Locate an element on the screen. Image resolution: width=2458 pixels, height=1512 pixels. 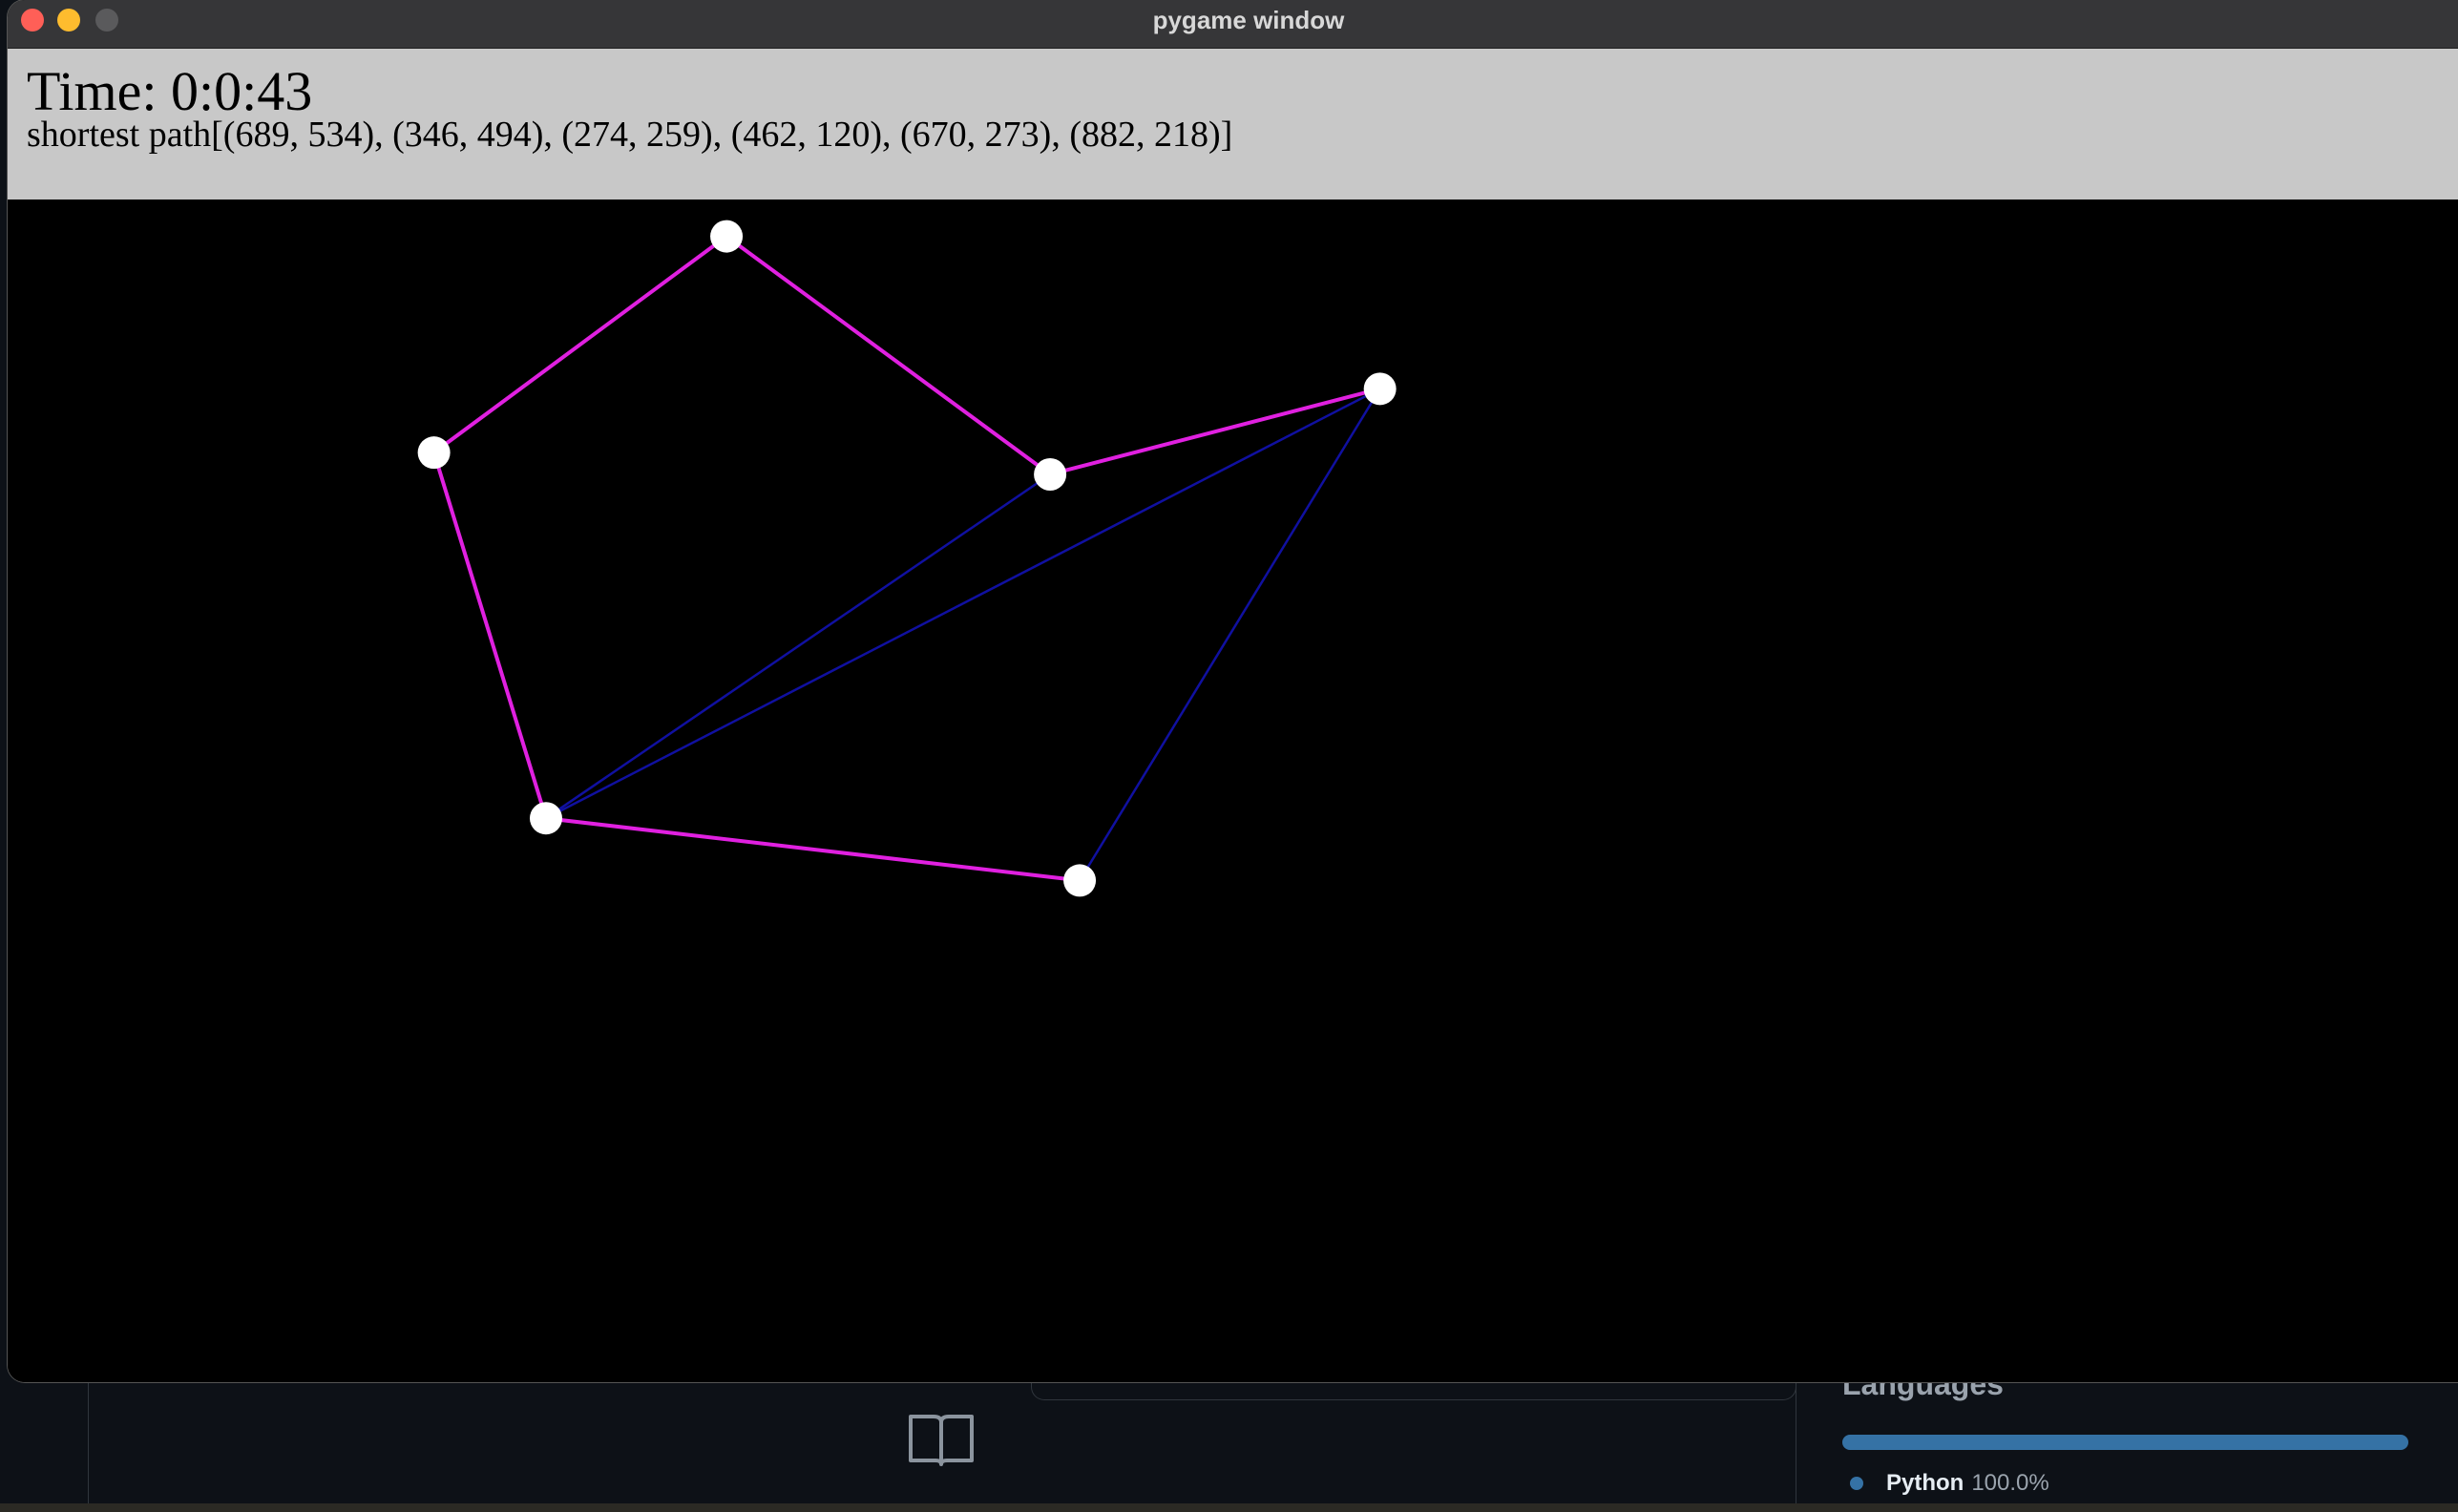
background-bottom-strip is located at coordinates (1229, 1508).